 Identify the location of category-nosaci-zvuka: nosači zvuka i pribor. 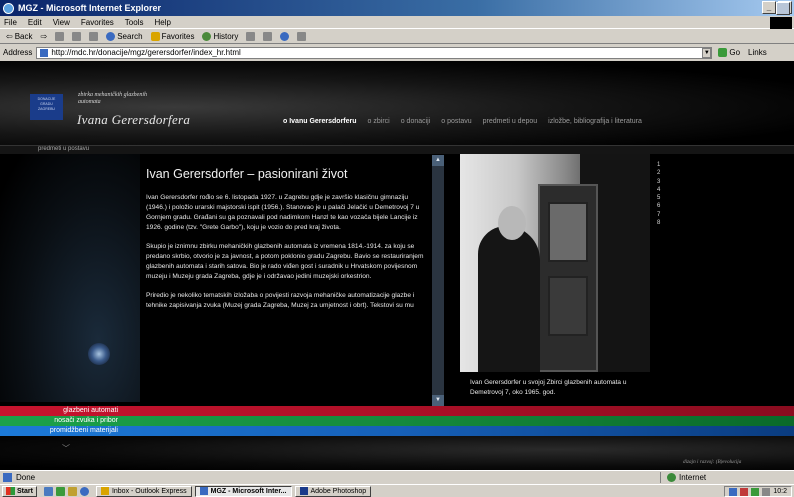
(397, 421).